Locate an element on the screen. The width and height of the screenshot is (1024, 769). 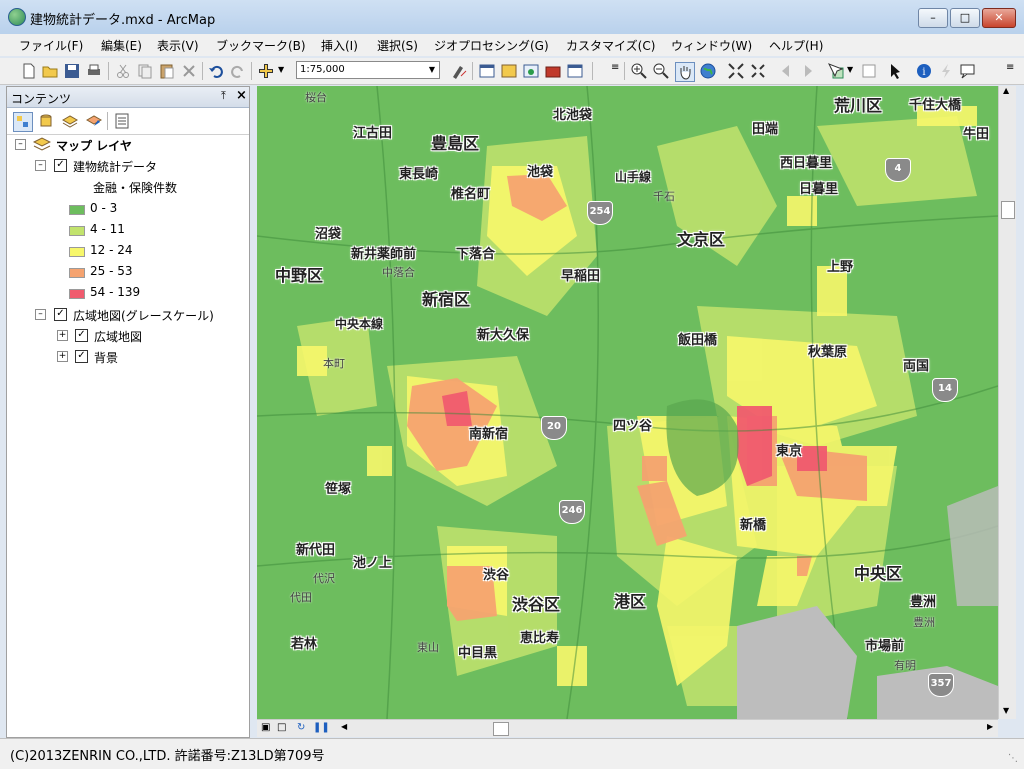
toolbar-overflow-icon: ≡ is located at coordinates (615, 67).